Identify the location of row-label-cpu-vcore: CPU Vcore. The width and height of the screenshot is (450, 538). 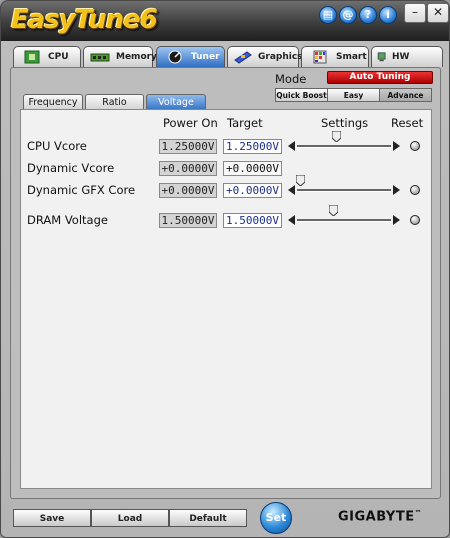
(57, 146).